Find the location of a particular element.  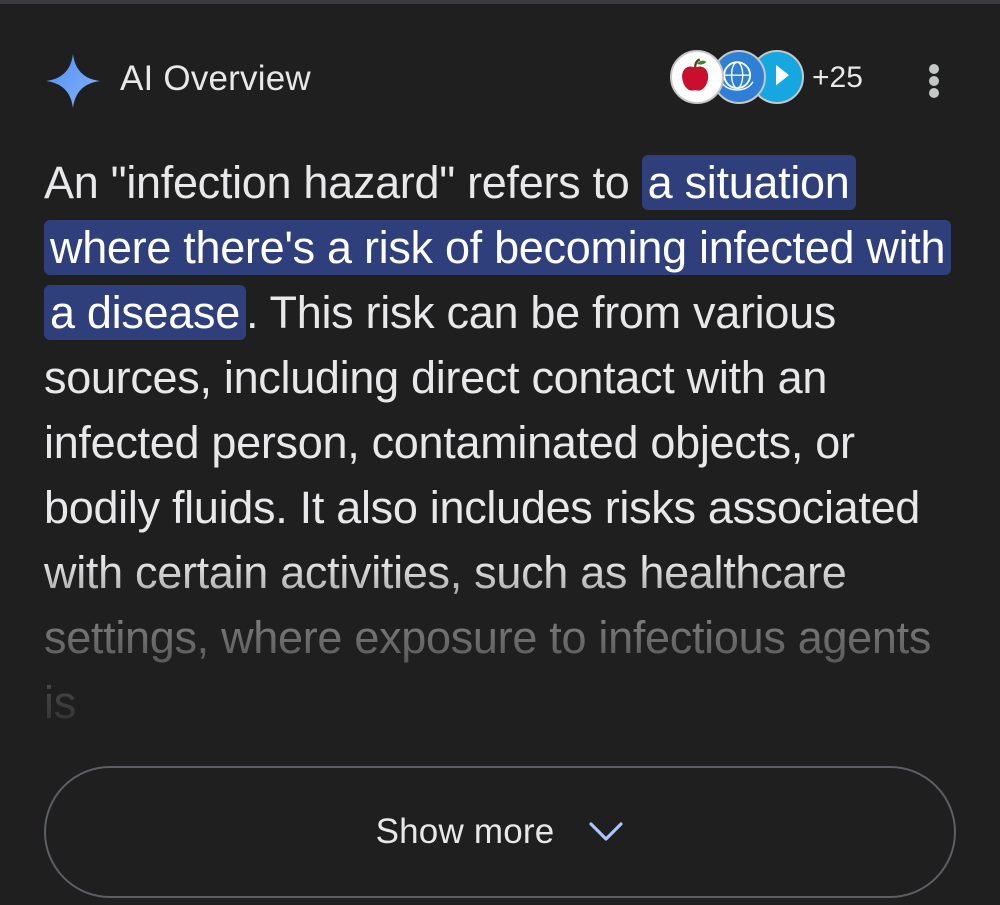

apple-icon is located at coordinates (695, 74).